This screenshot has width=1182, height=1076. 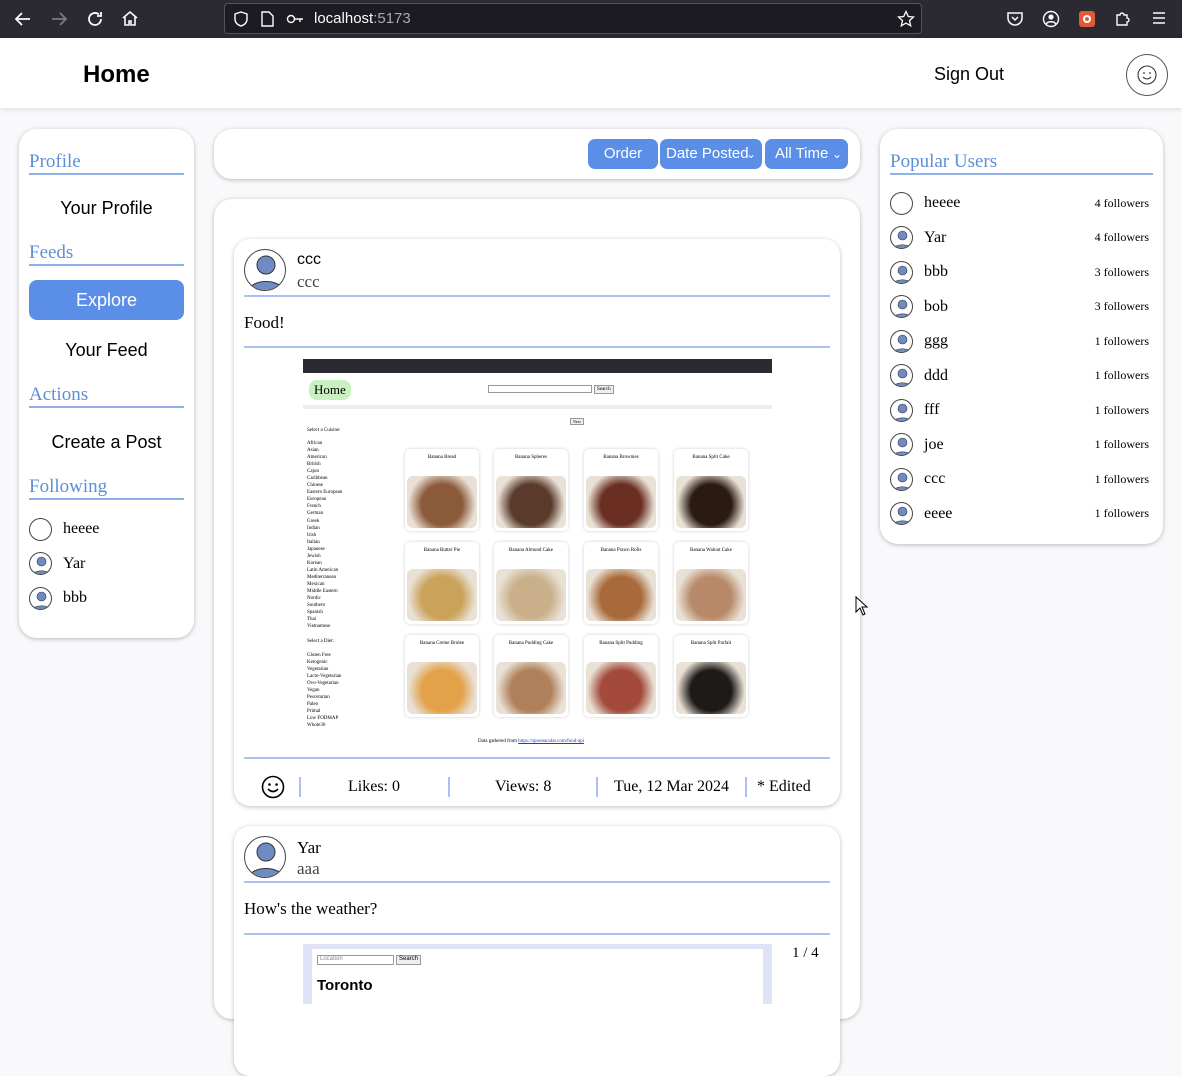 What do you see at coordinates (442, 490) in the screenshot?
I see `image-food-card: Banana Bread` at bounding box center [442, 490].